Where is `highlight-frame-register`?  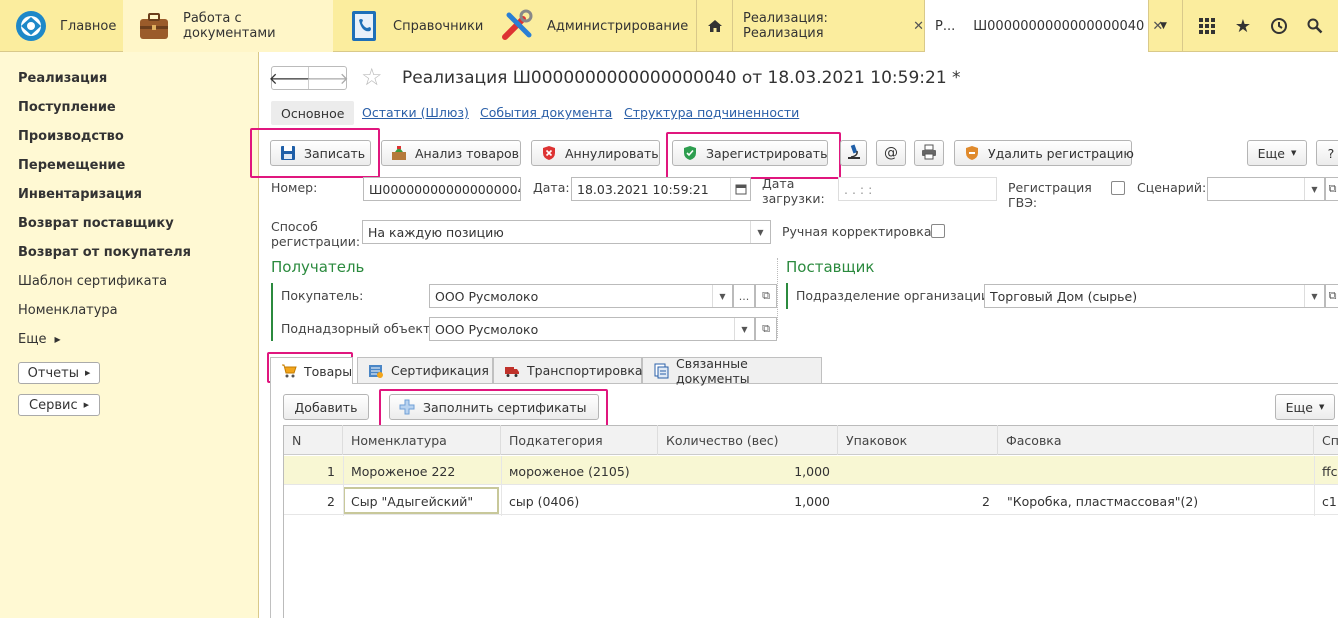
highlight-frame-register is located at coordinates (753, 155).